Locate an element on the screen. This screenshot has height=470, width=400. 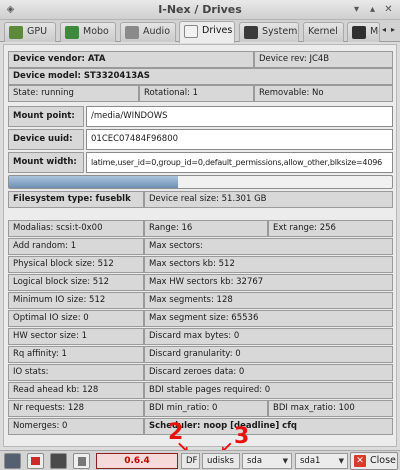
title-bar: ◈ I-Nex / Drives ▾ ▴ ✕ is located at coordinates (200, 10).